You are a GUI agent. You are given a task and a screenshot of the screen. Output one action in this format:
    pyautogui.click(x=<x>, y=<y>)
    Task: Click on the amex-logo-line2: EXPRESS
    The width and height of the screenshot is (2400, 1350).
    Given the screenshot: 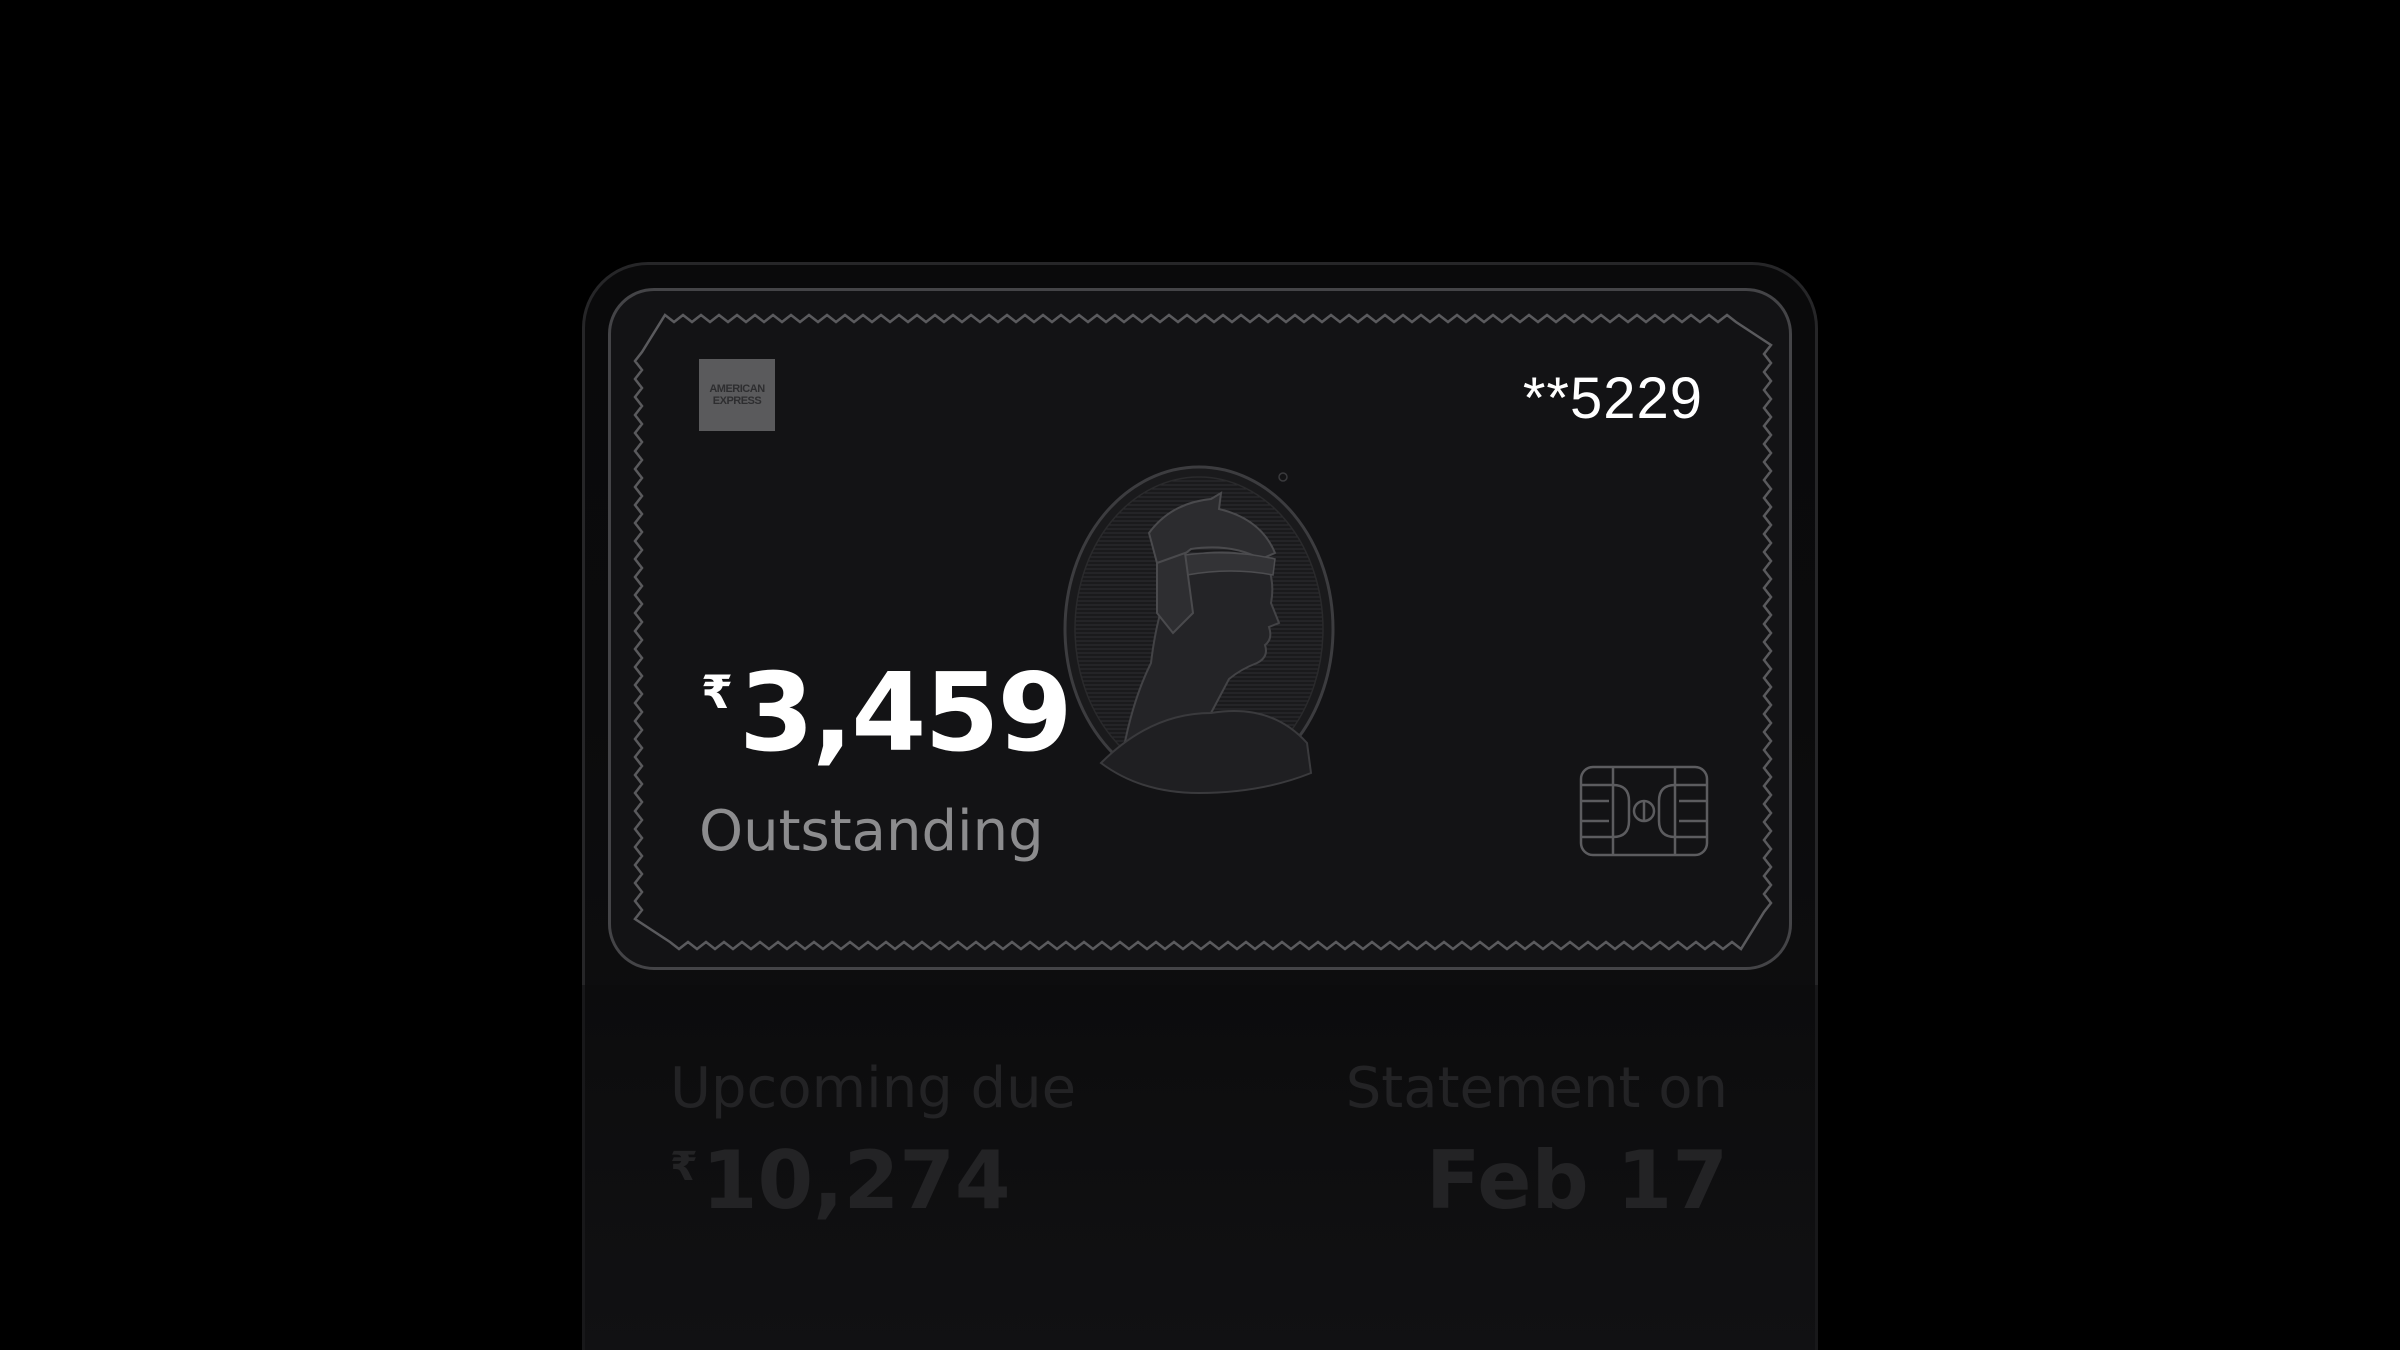 What is the action you would take?
    pyautogui.click(x=737, y=401)
    